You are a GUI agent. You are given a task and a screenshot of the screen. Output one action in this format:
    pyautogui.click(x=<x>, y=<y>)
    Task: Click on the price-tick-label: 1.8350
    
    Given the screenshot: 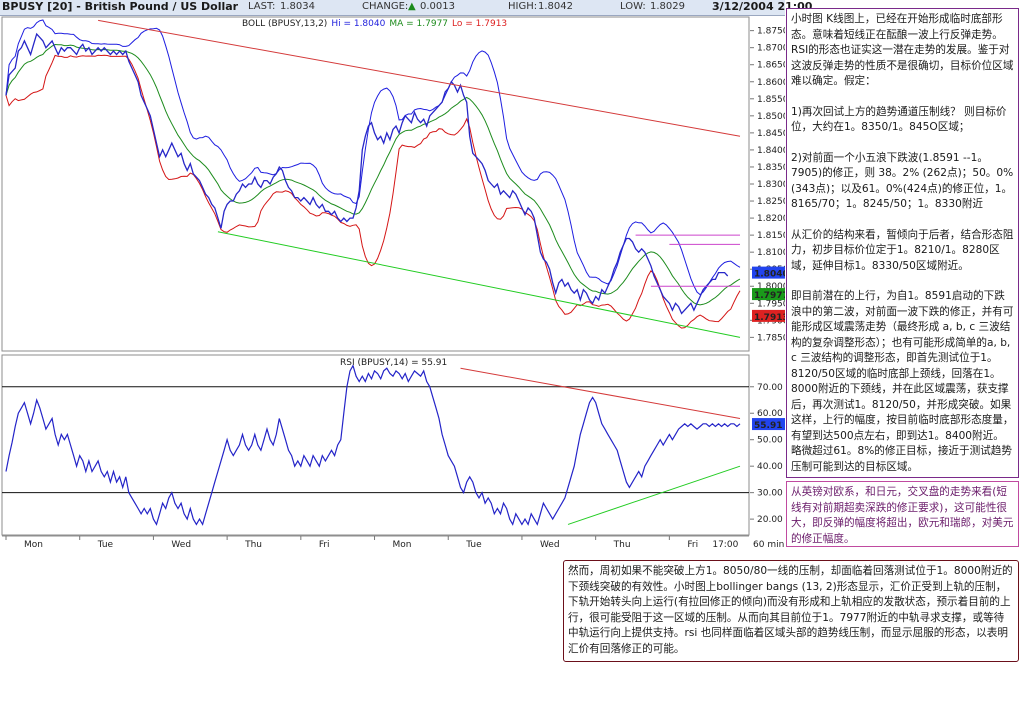 What is the action you would take?
    pyautogui.click(x=771, y=168)
    